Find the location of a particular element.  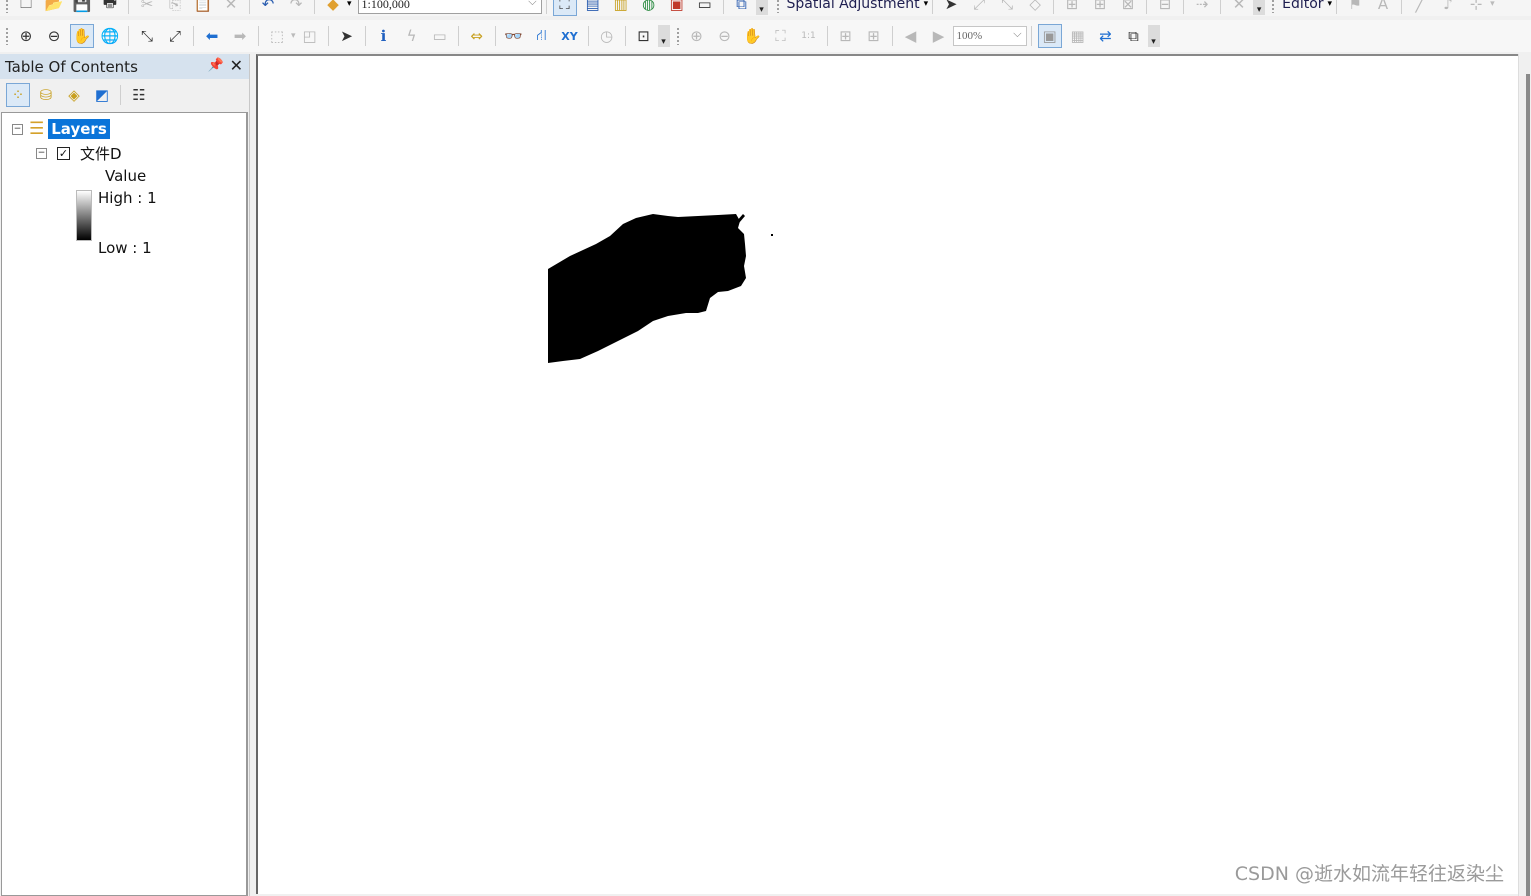

edit-annotation-icon: A is located at coordinates (1383, 8).